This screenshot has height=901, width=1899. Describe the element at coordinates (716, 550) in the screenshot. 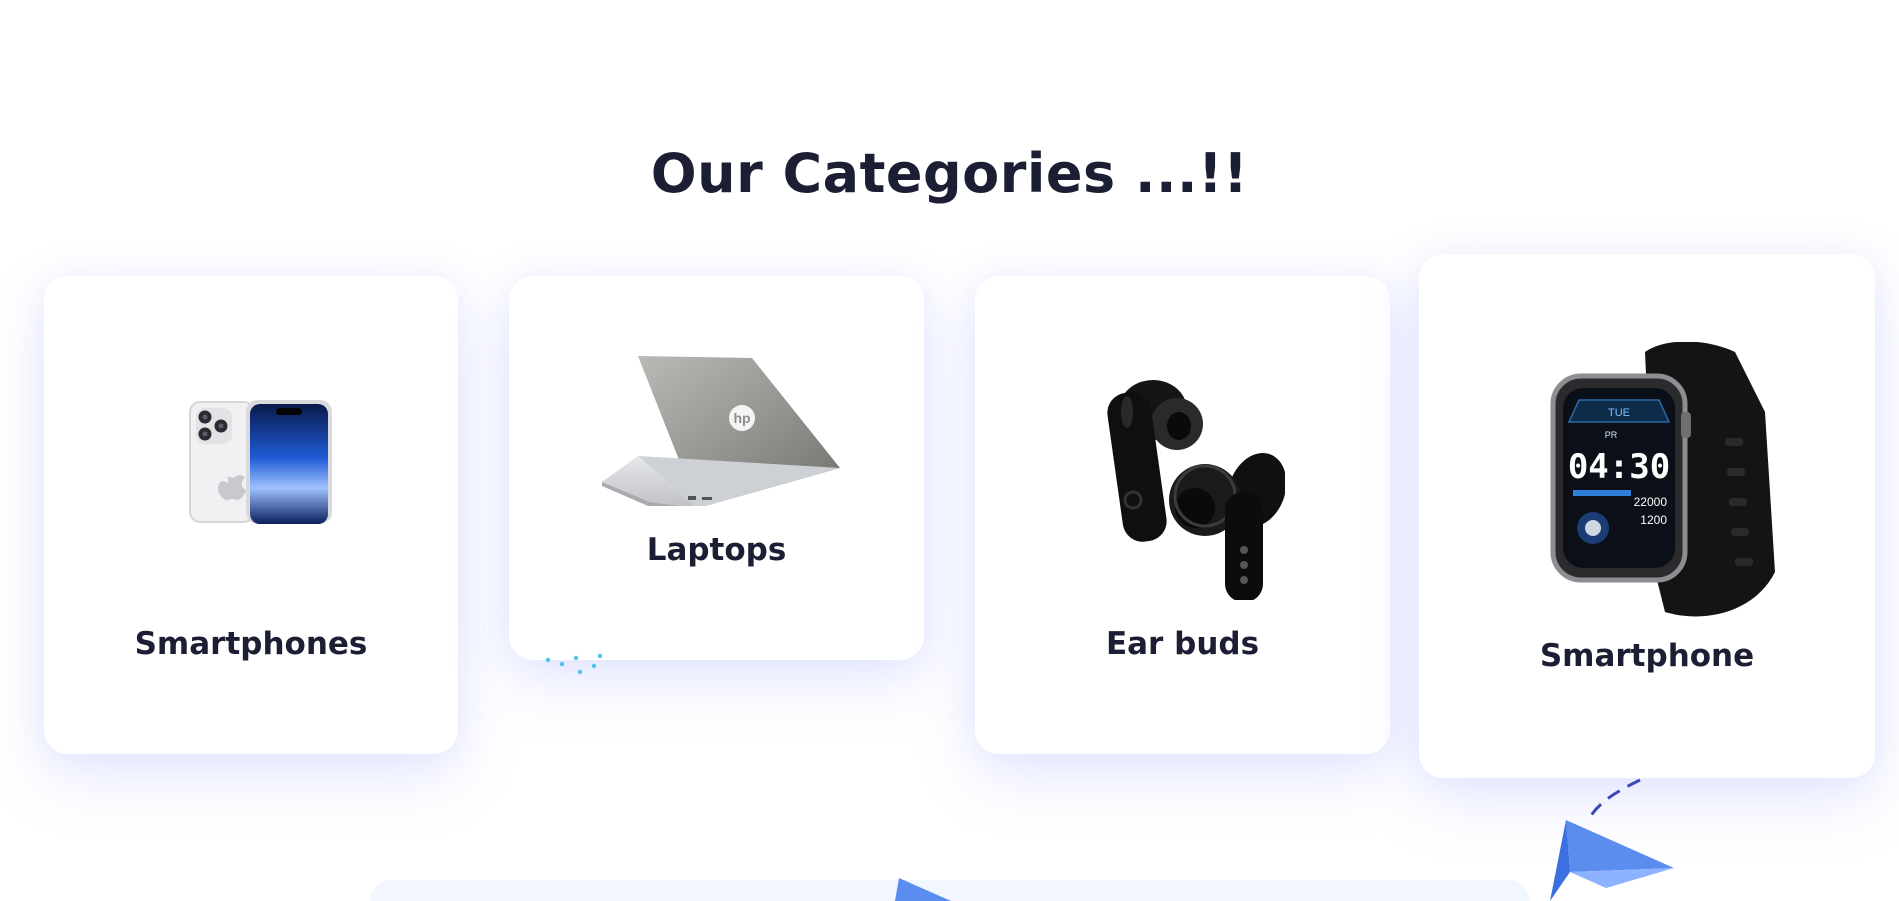

I see `category-label: Laptops` at that location.